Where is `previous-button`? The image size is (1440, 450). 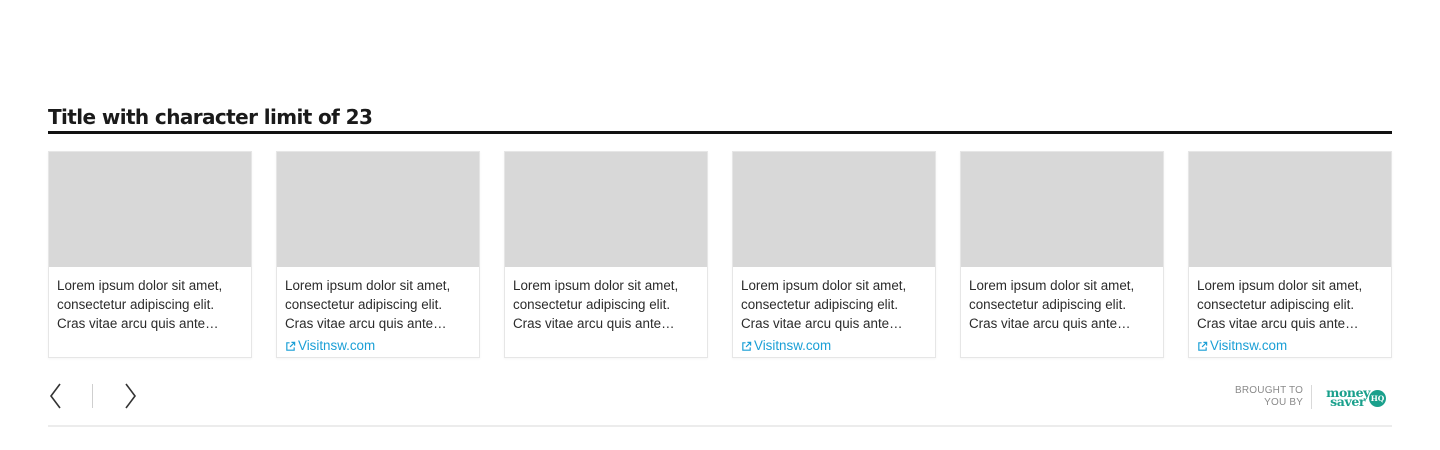 previous-button is located at coordinates (58, 396).